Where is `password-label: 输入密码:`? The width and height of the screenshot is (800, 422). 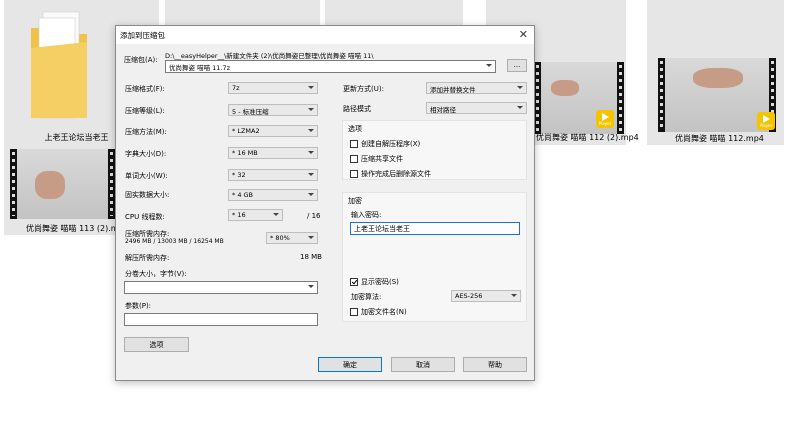
password-label: 输入密码: is located at coordinates (366, 215).